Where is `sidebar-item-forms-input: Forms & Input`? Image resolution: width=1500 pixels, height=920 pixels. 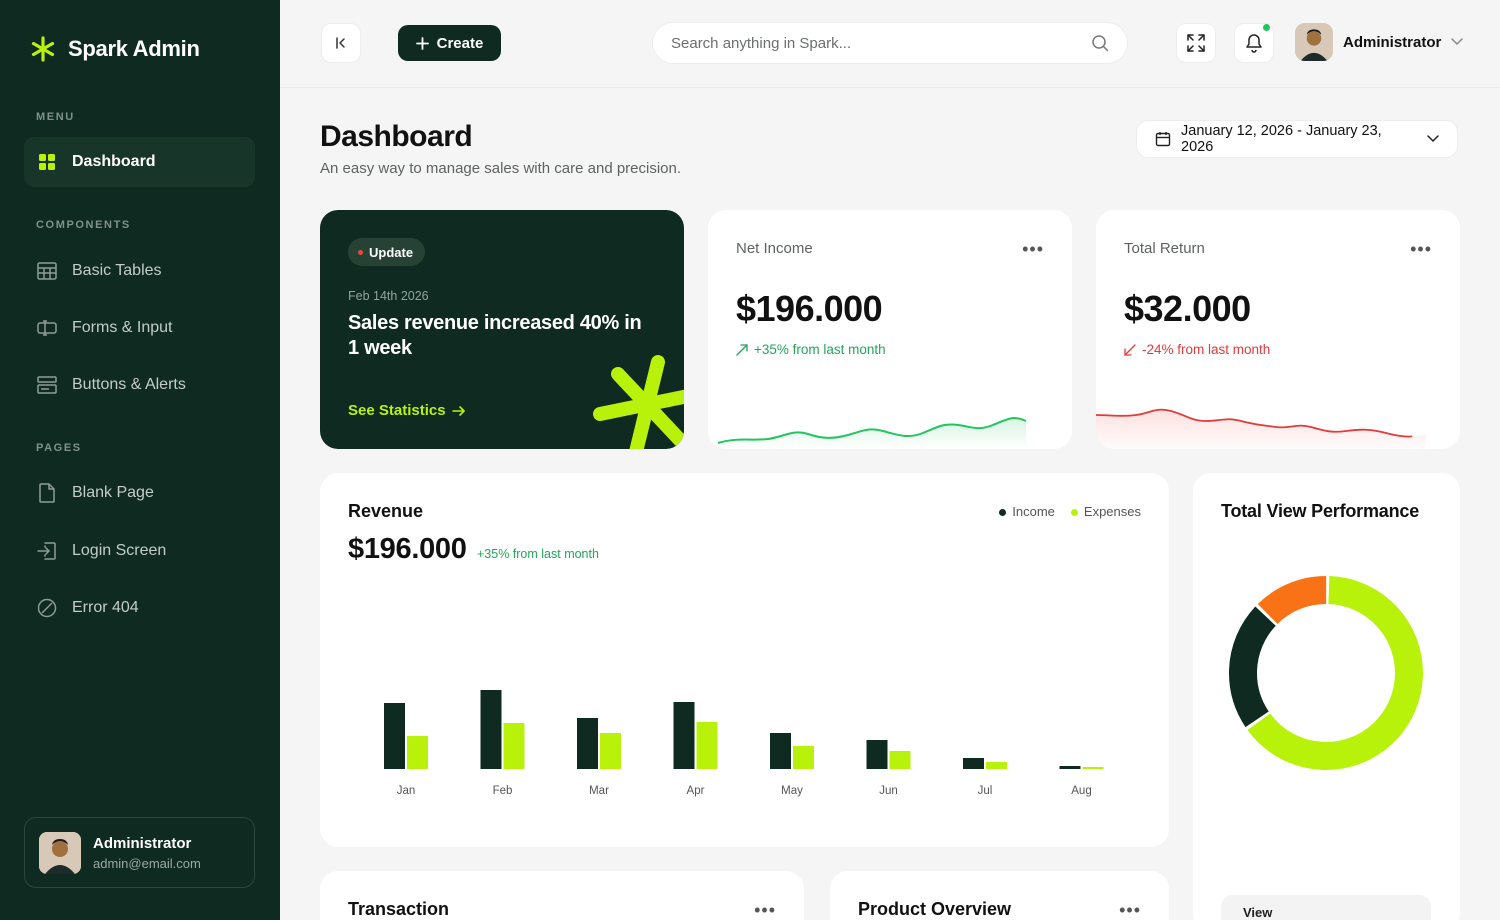
sidebar-item-forms-input: Forms & Input is located at coordinates (139, 328).